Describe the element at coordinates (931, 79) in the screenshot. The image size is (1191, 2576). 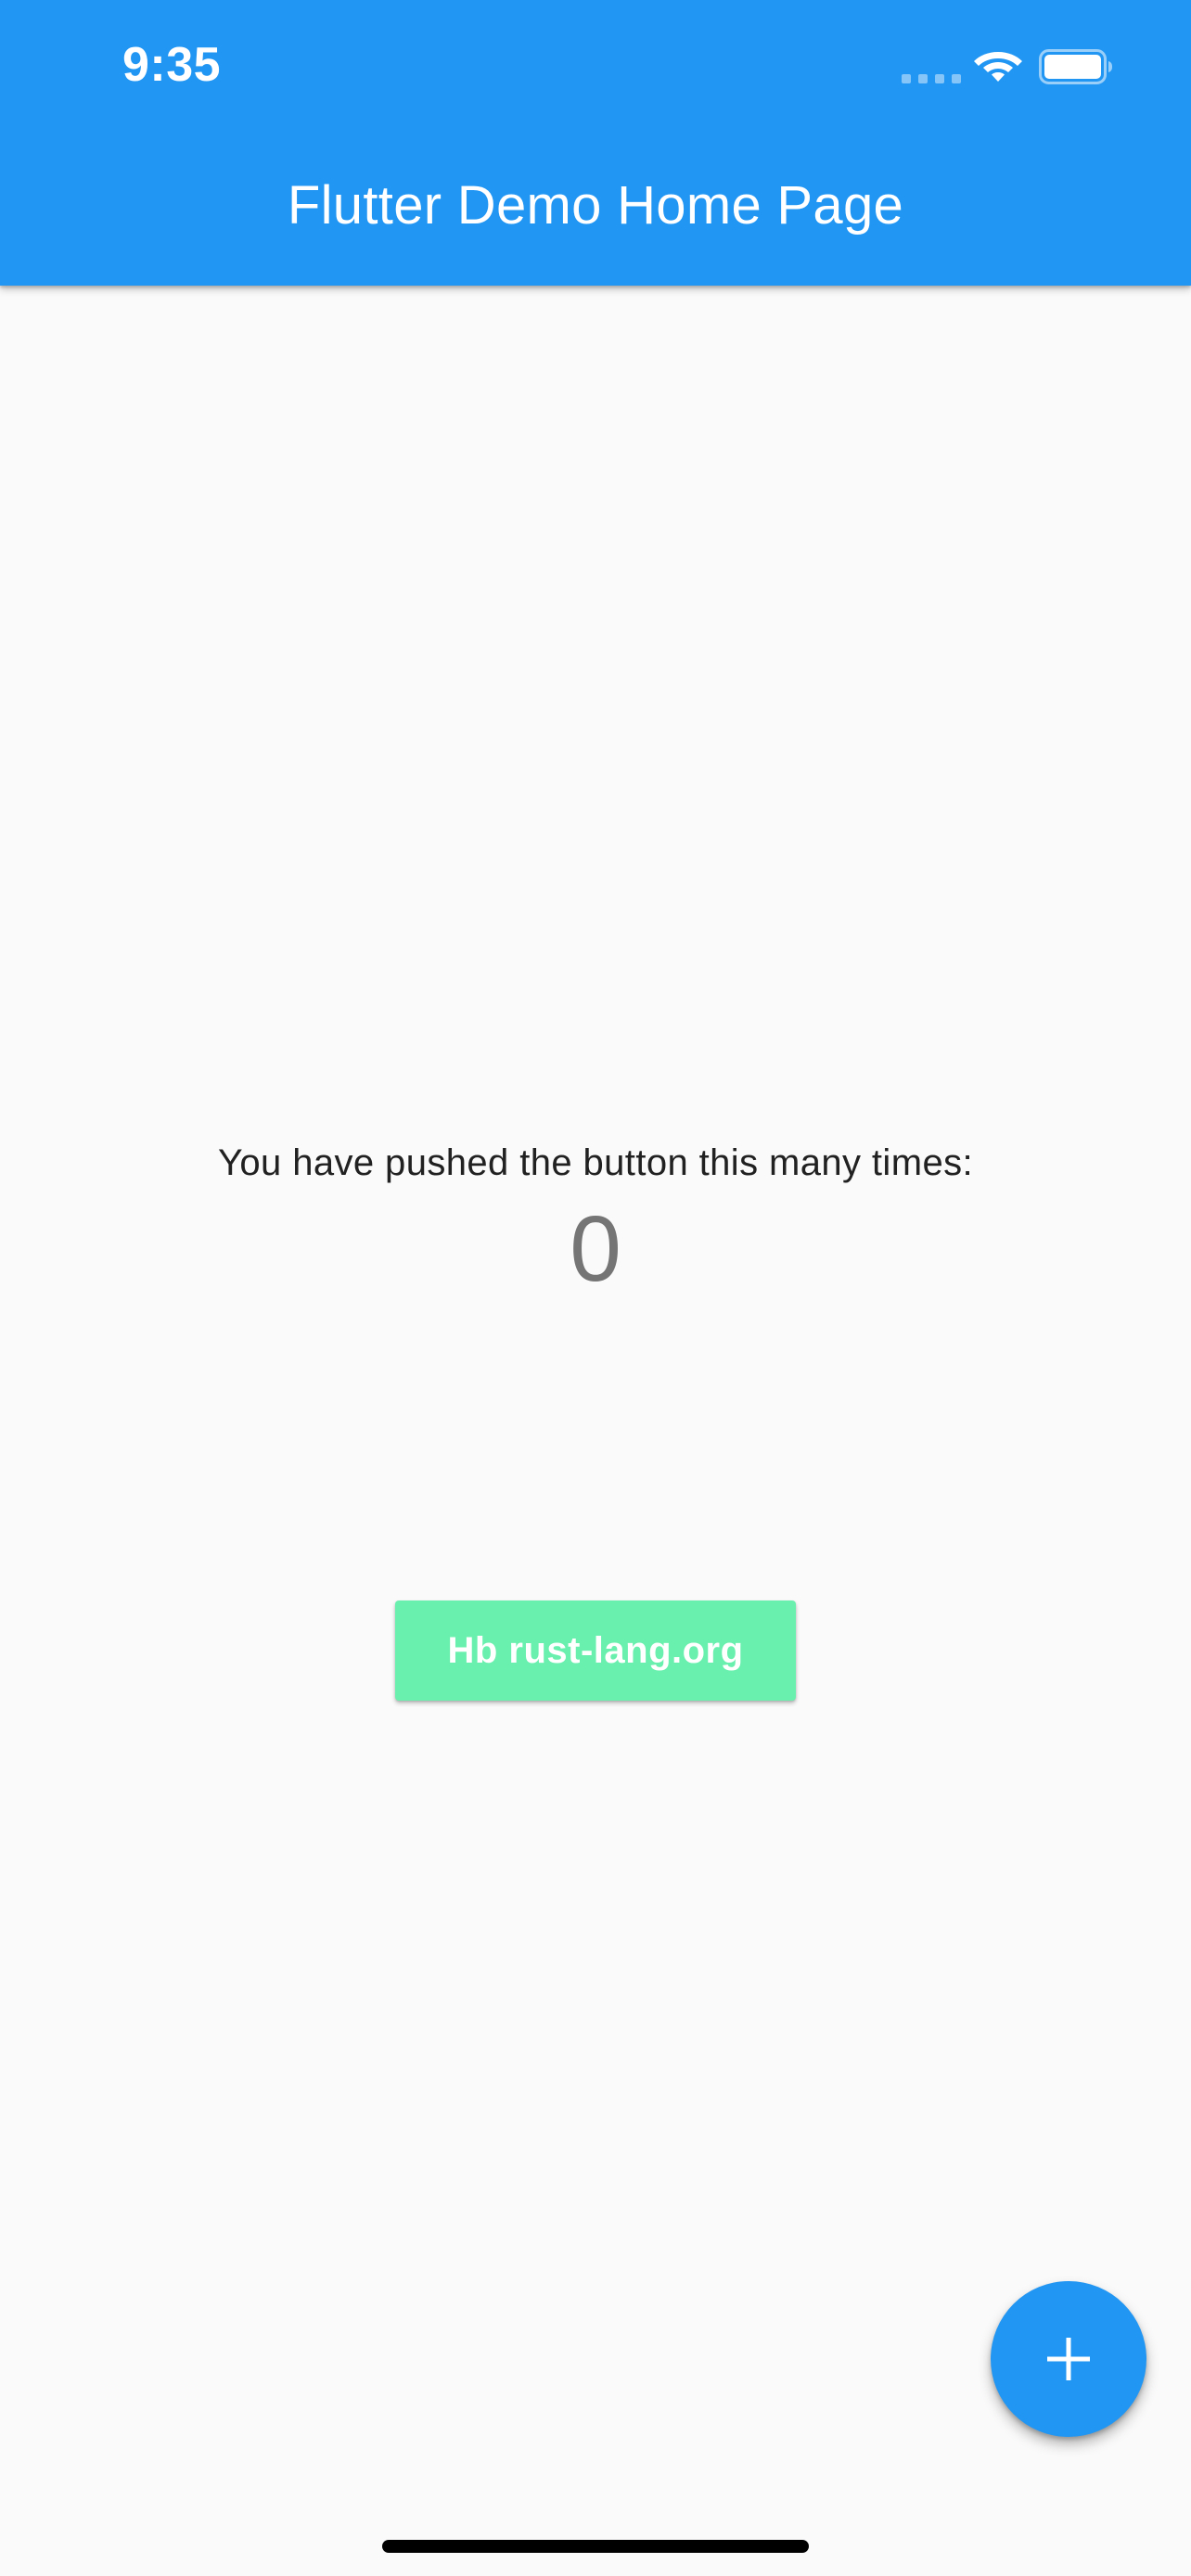
I see `cellular-signal-icon` at that location.